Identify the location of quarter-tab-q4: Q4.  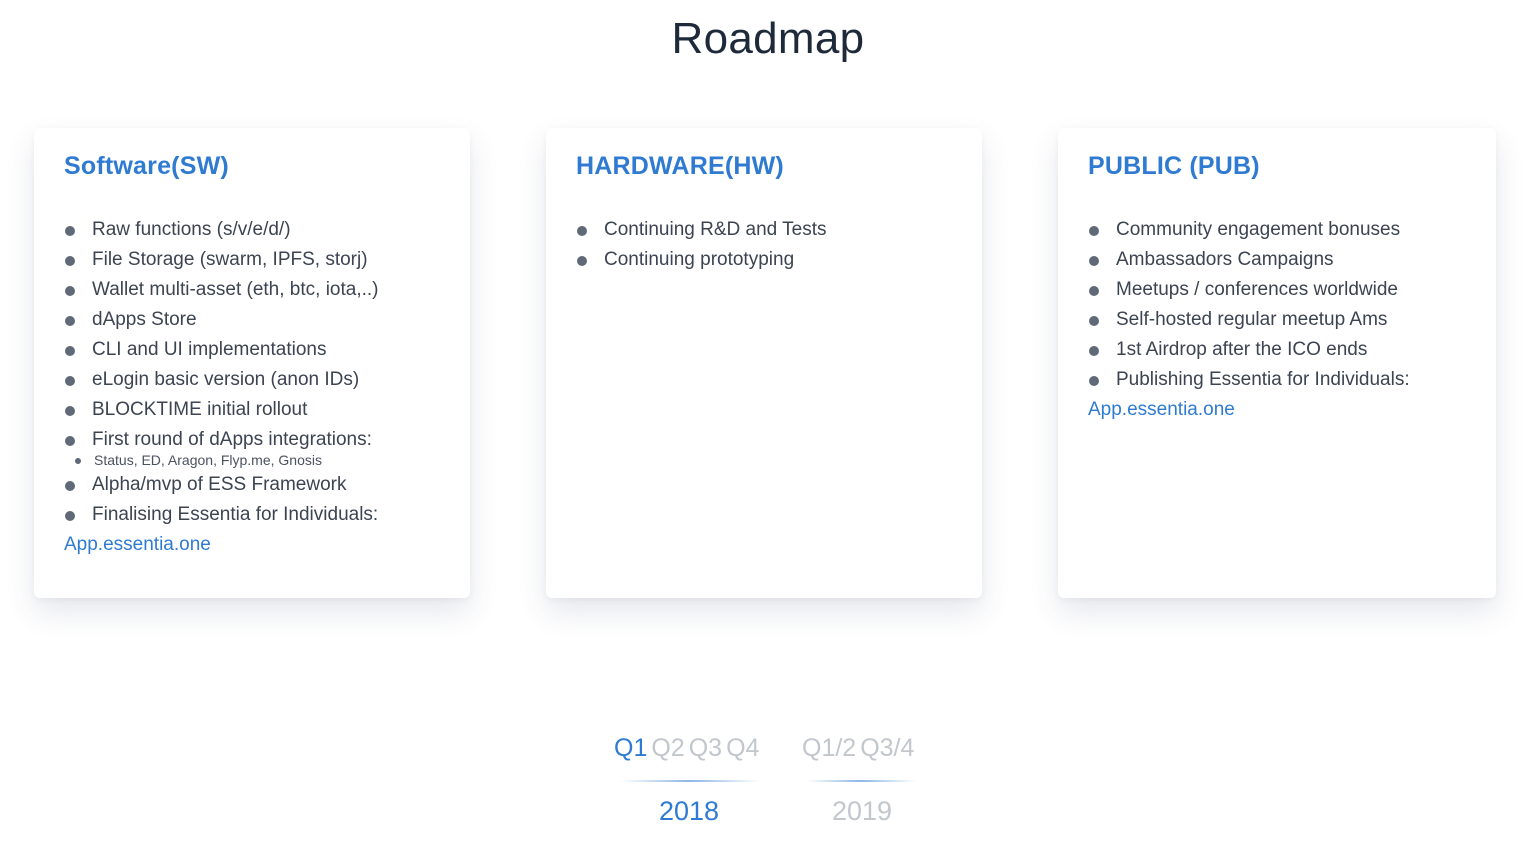
(742, 748).